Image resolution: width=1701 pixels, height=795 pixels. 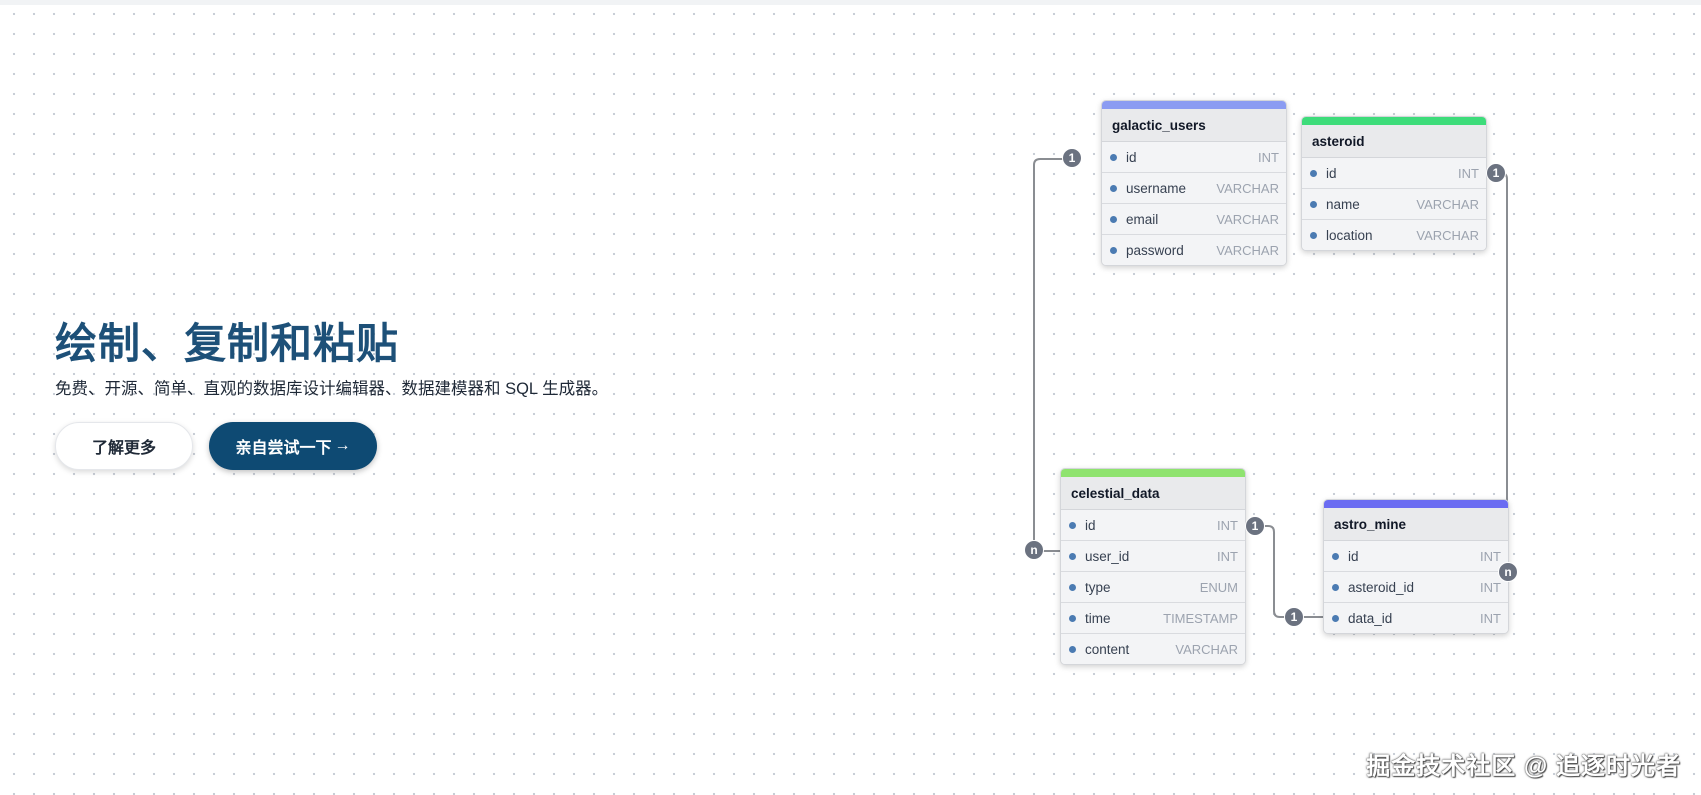 What do you see at coordinates (1153, 587) in the screenshot?
I see `field-row: type ENUM` at bounding box center [1153, 587].